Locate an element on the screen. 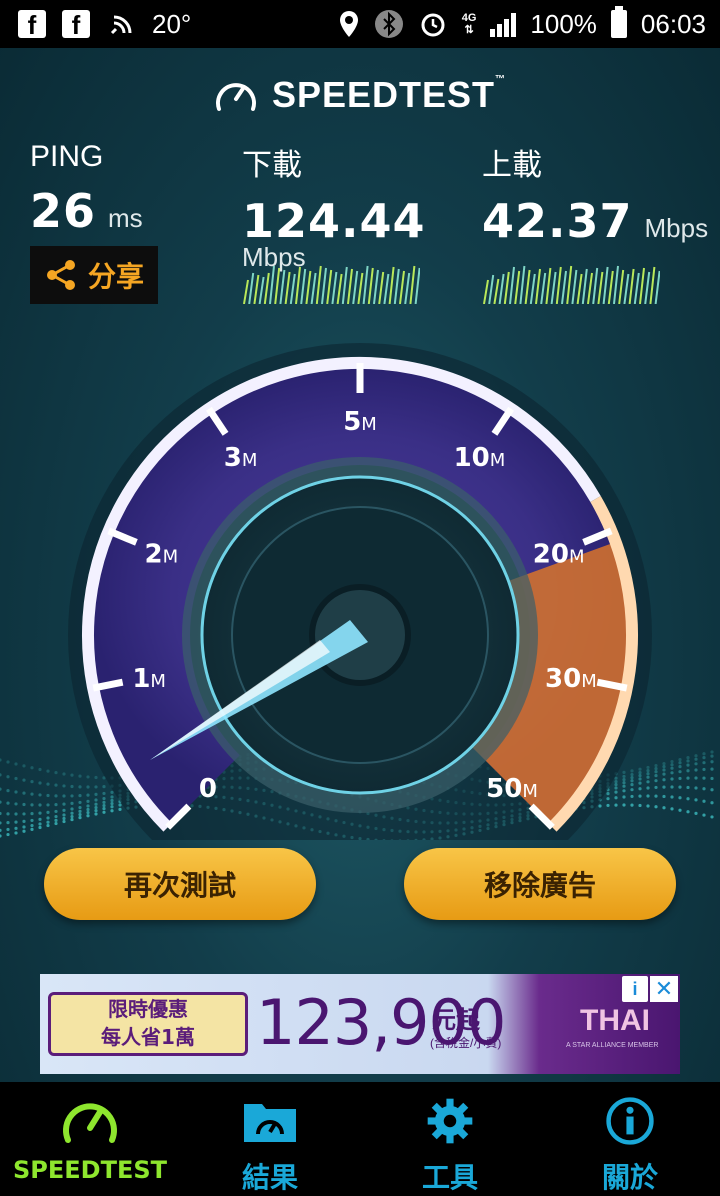 The image size is (720, 1196). battery-icon is located at coordinates (618, 22).